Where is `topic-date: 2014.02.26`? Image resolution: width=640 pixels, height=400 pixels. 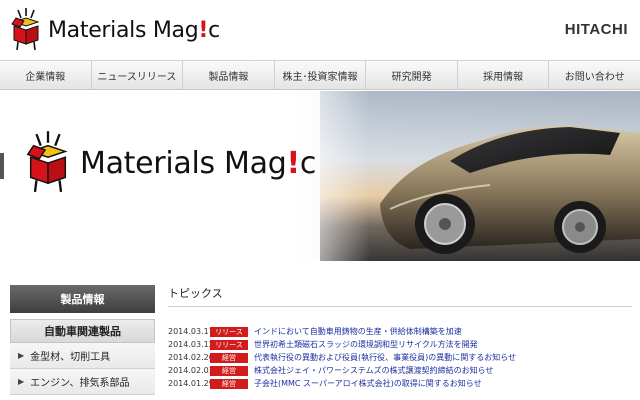 topic-date: 2014.02.26 is located at coordinates (191, 357).